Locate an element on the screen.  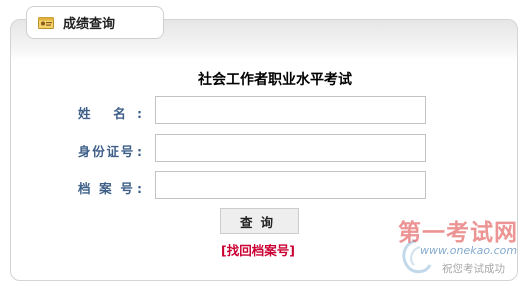
form-title: 社会工作者职业水平考试 is located at coordinates (275, 80).